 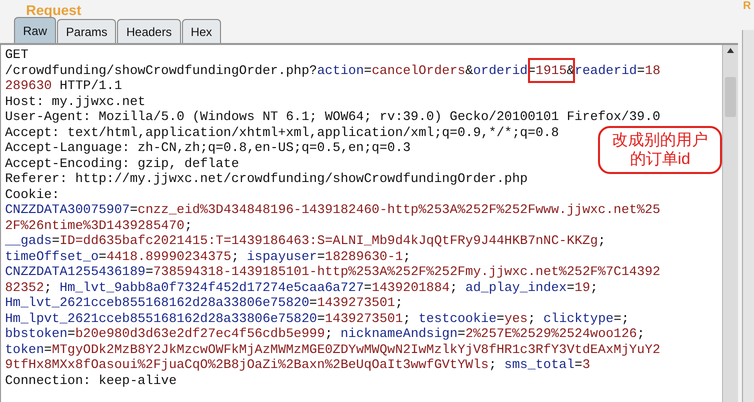 What do you see at coordinates (54, 10) in the screenshot?
I see `panel-title: Request` at bounding box center [54, 10].